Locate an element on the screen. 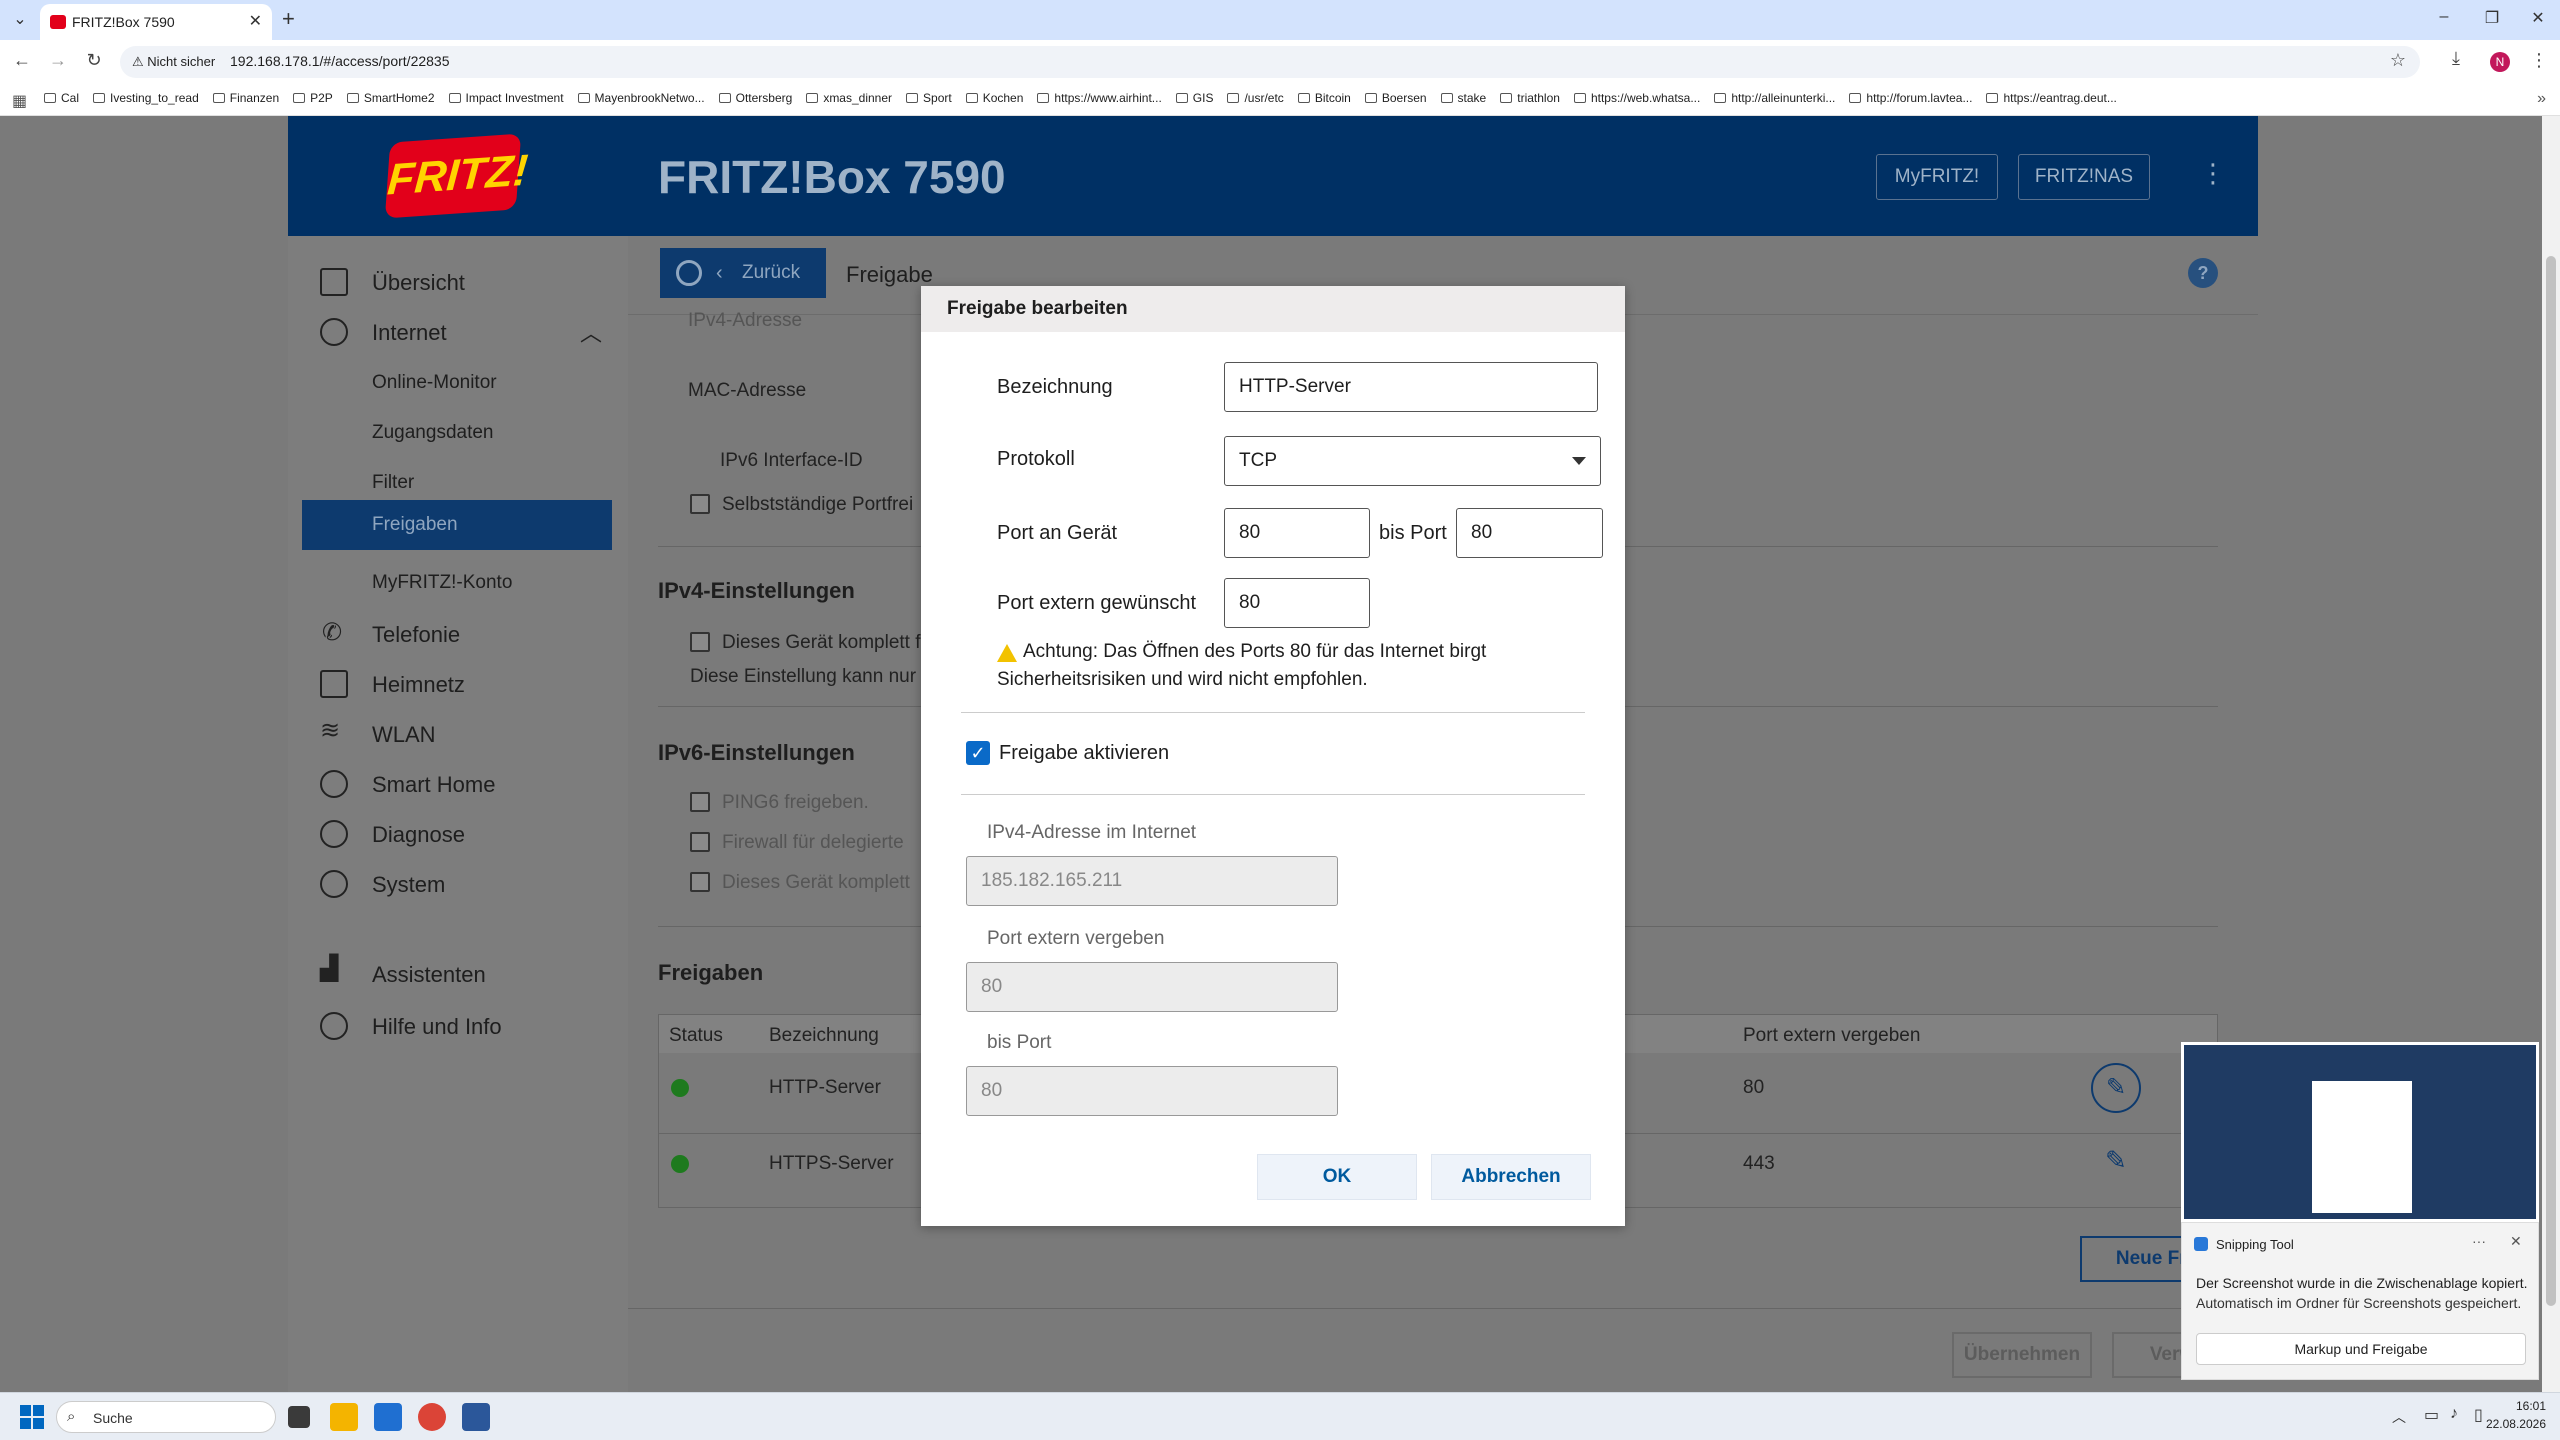  bookmark-item: Kochen is located at coordinates (994, 98).